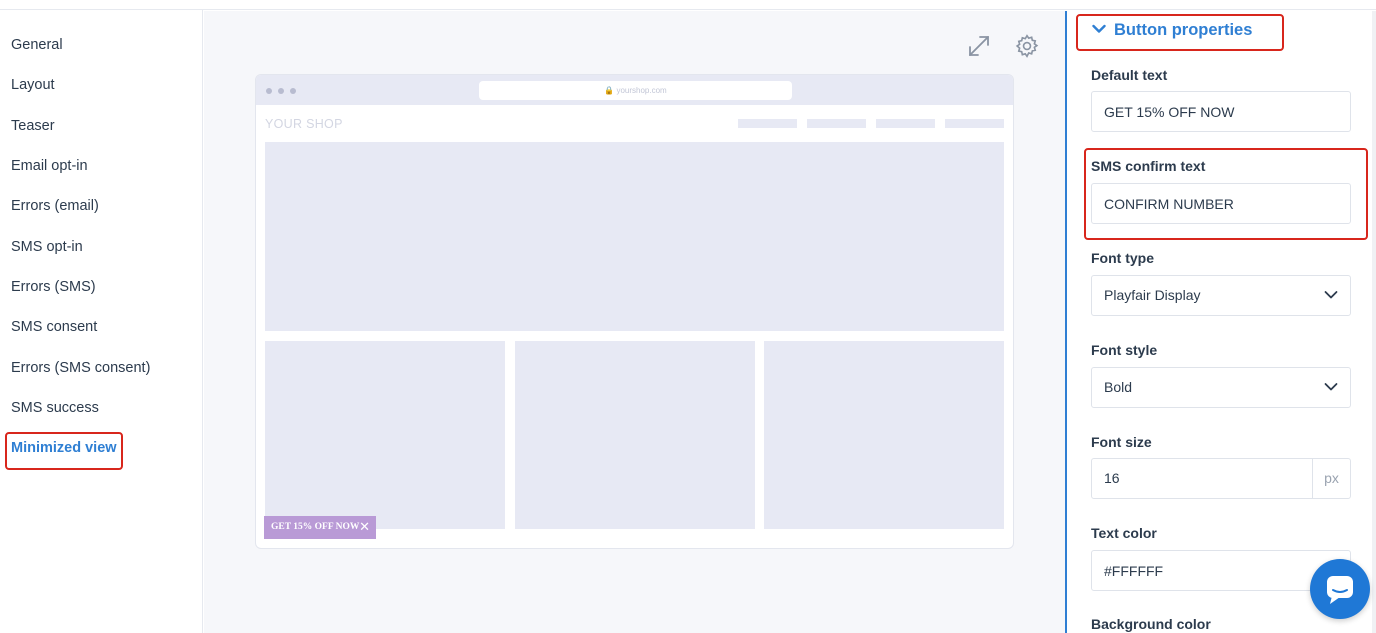 Image resolution: width=1376 pixels, height=633 pixels. What do you see at coordinates (55, 408) in the screenshot?
I see `sidebar-item-sms-success: SMS success` at bounding box center [55, 408].